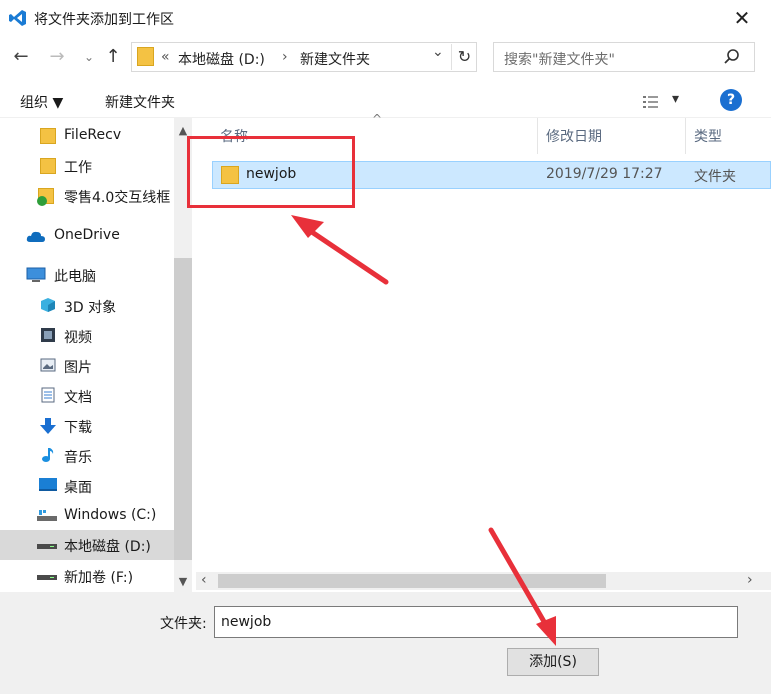 The height and width of the screenshot is (694, 771). I want to click on music-icon, so click(48, 455).